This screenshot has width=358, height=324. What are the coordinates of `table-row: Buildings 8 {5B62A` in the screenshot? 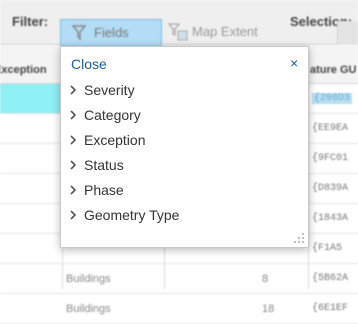 It's located at (179, 279).